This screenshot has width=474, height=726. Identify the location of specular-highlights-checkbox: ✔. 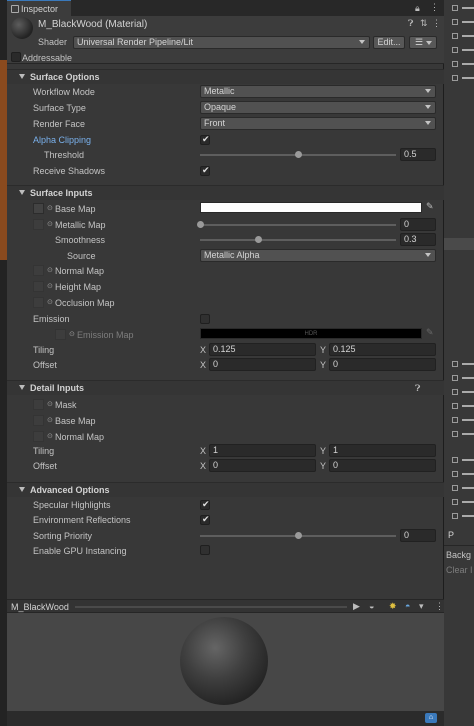
(205, 504).